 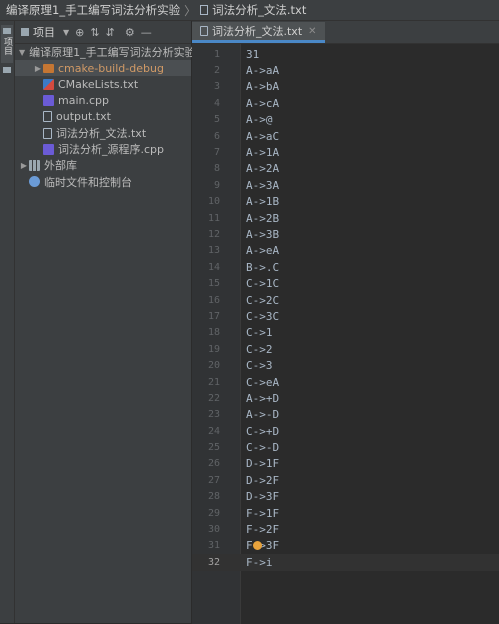 I want to click on code-text: A->2B, so click(x=263, y=218).